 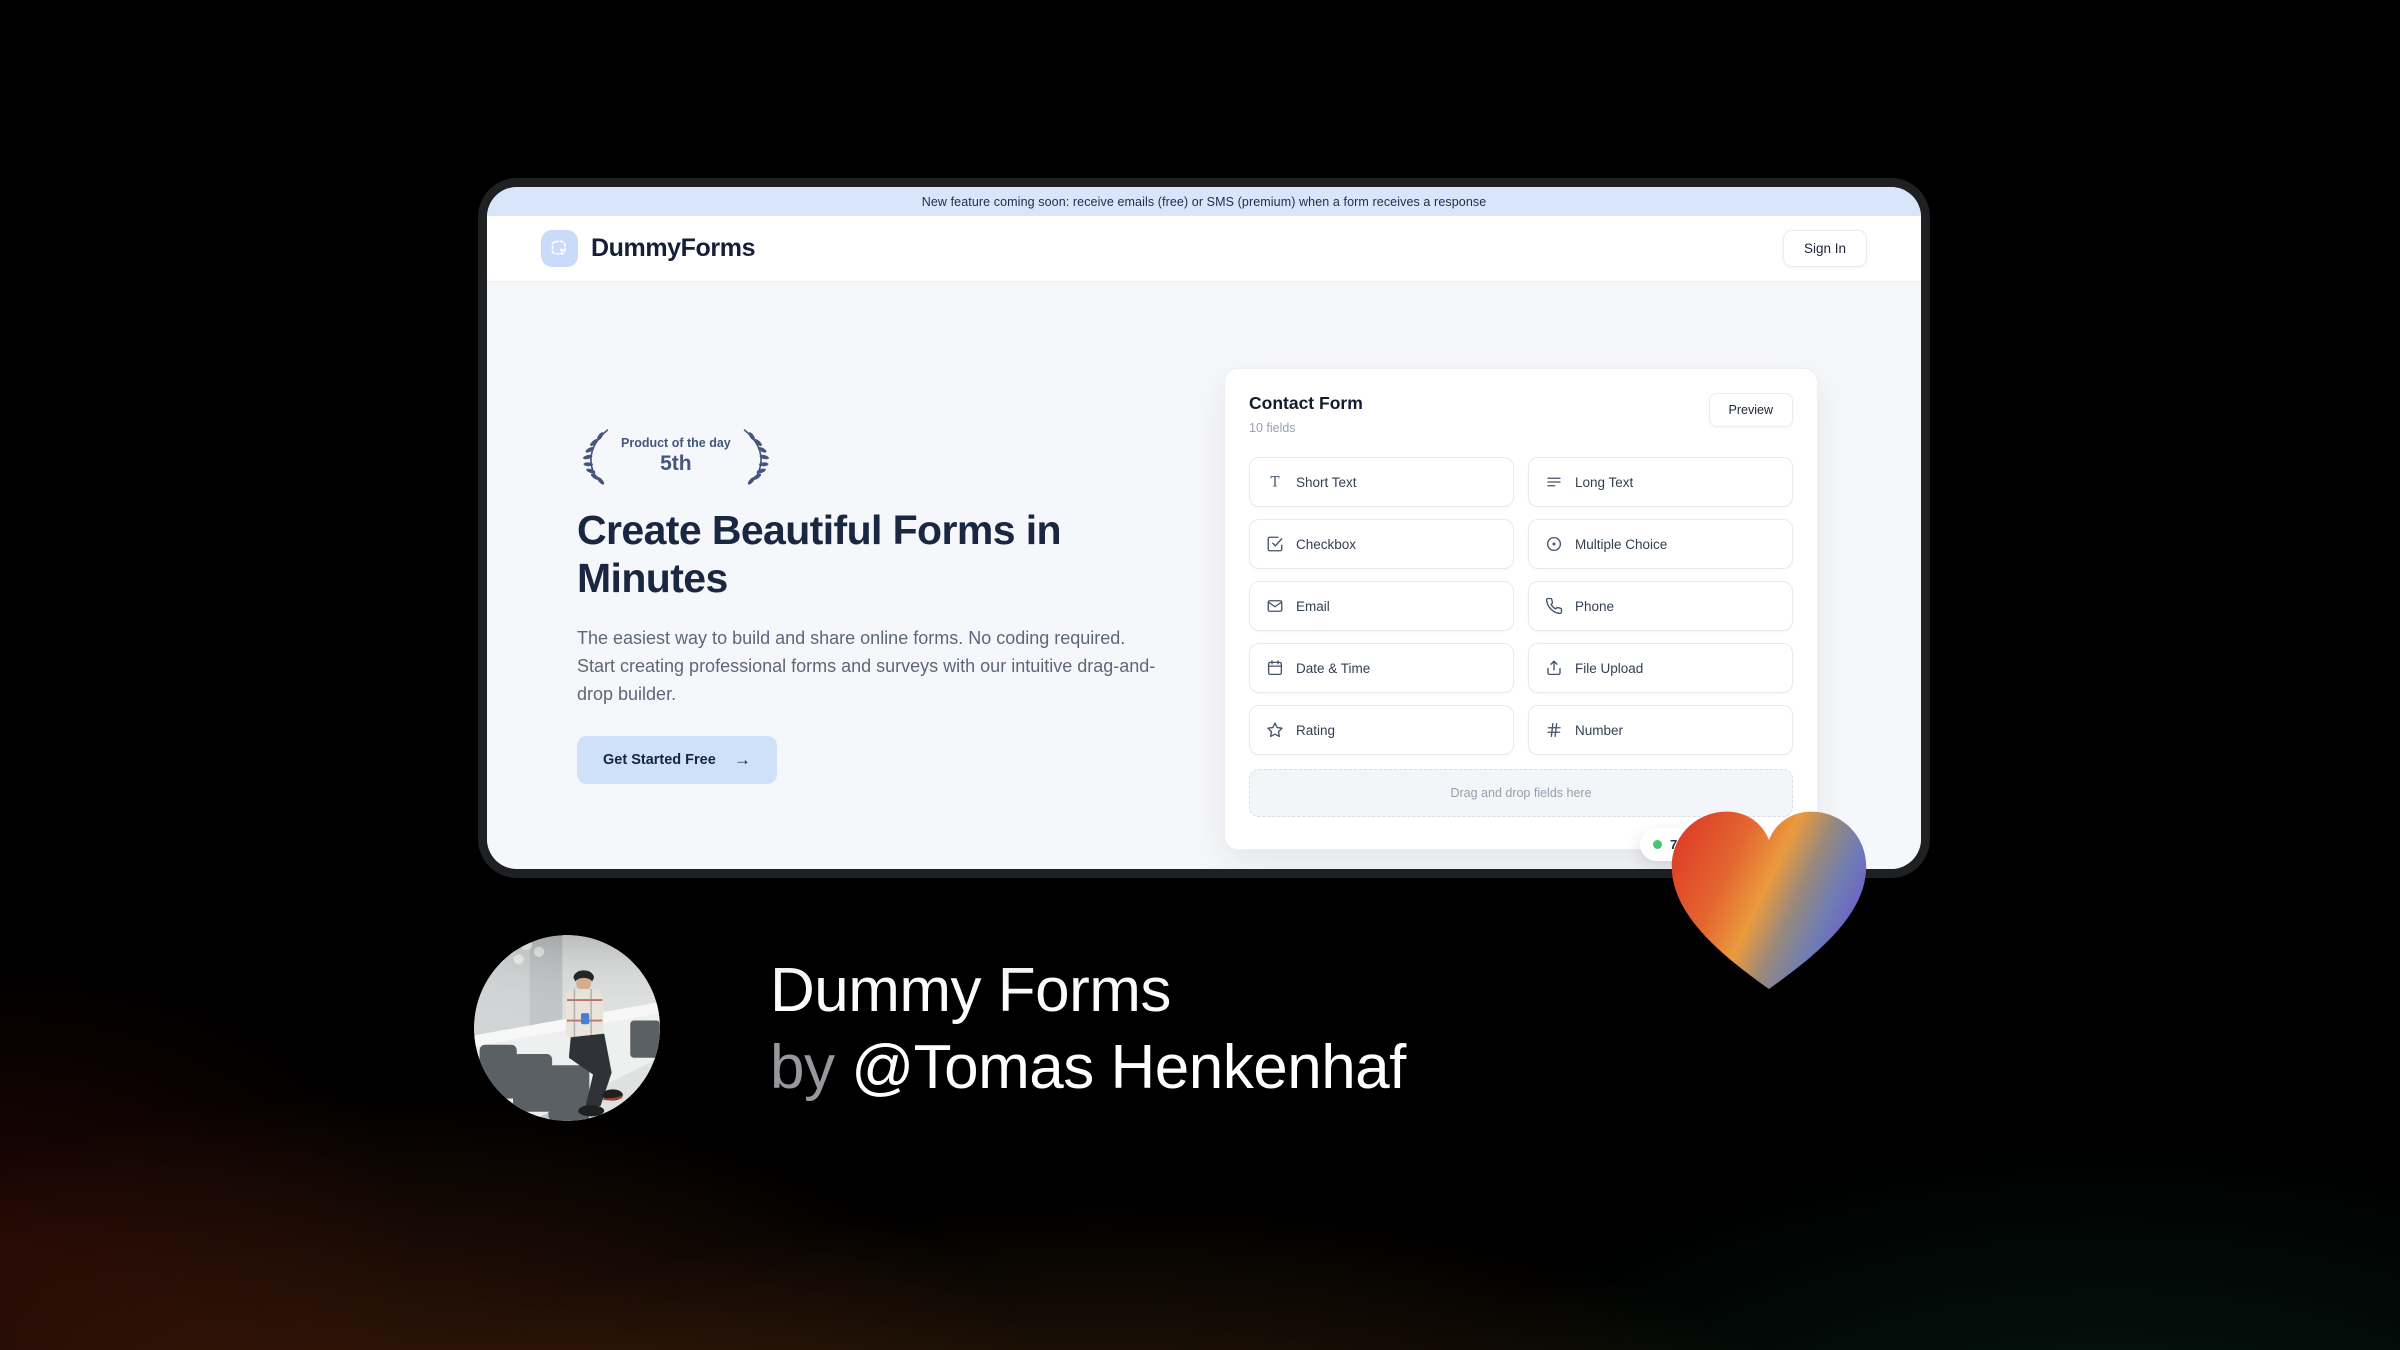 What do you see at coordinates (742, 760) in the screenshot?
I see `arrow-right-icon: →` at bounding box center [742, 760].